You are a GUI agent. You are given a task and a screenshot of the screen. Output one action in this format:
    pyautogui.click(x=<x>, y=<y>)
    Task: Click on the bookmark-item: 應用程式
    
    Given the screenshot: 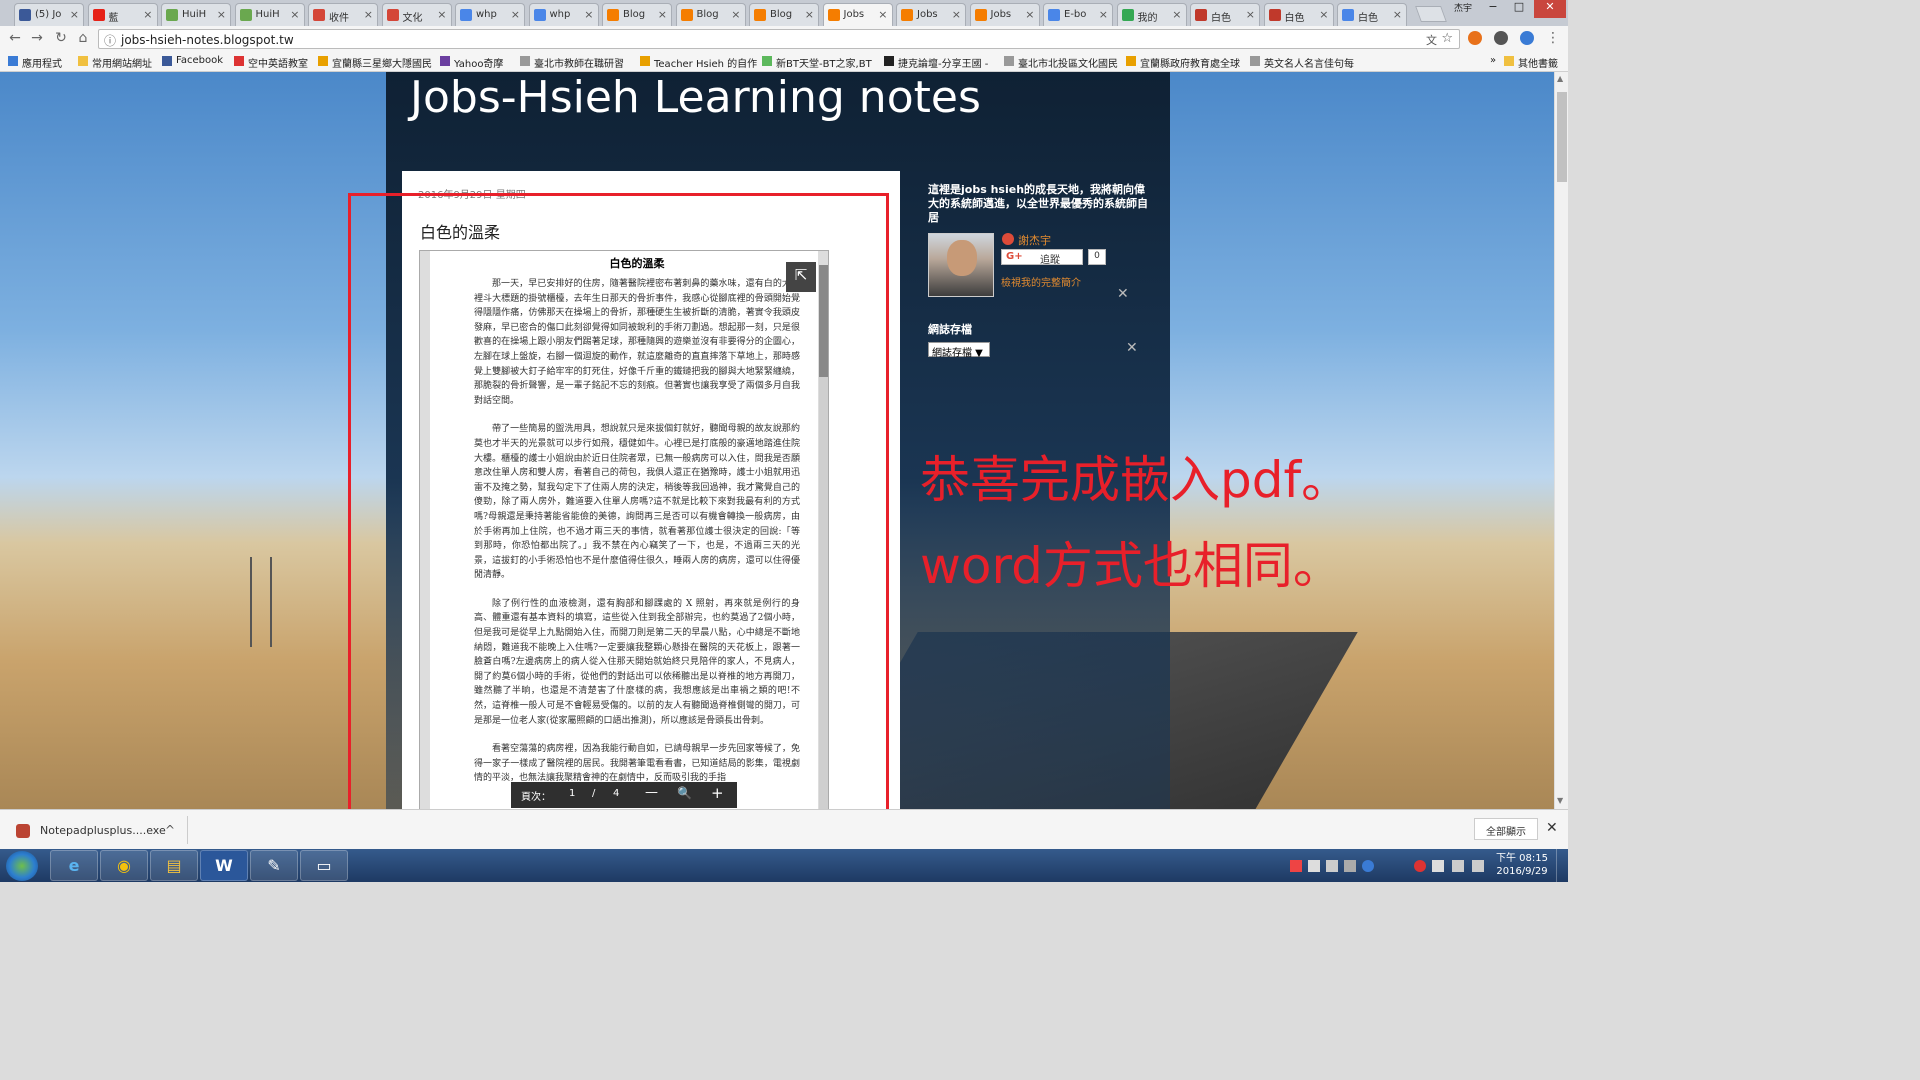 What is the action you would take?
    pyautogui.click(x=35, y=62)
    